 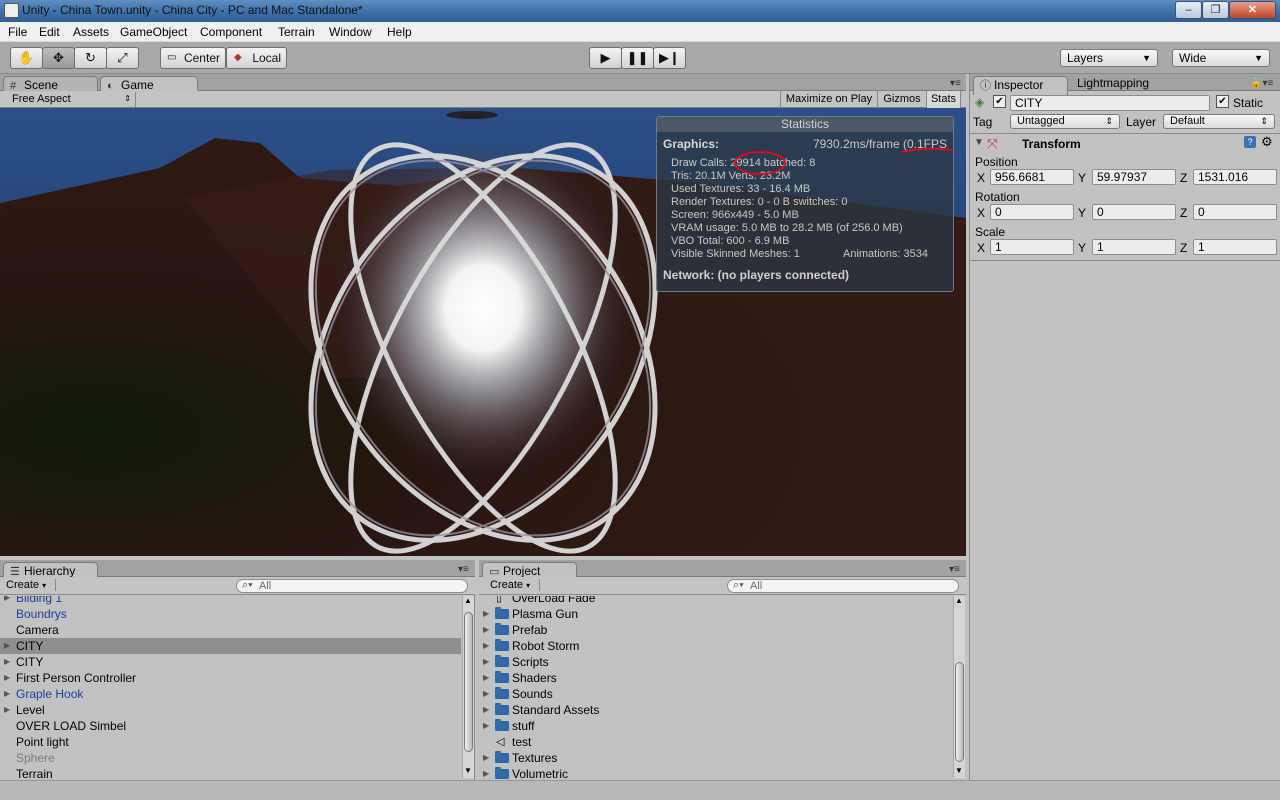 I want to click on layers-dropdown: Layers ▼, so click(x=1109, y=58).